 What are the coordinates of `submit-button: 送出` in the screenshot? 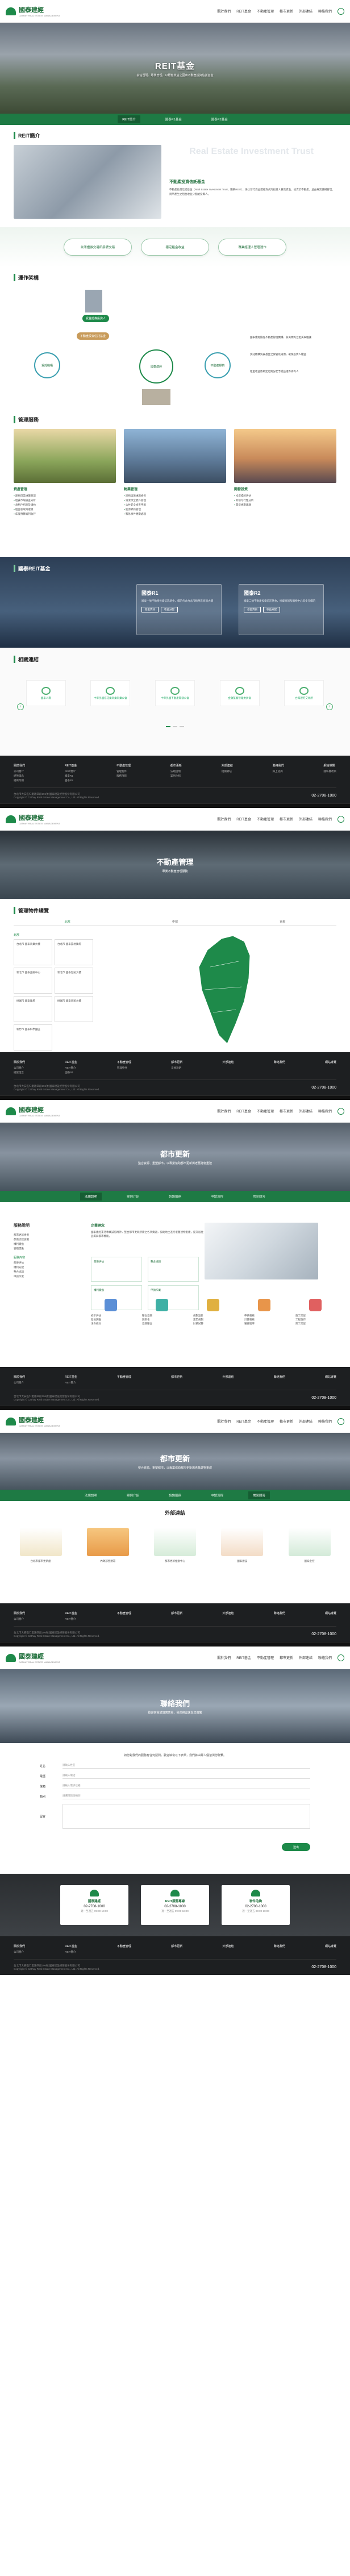 It's located at (296, 1847).